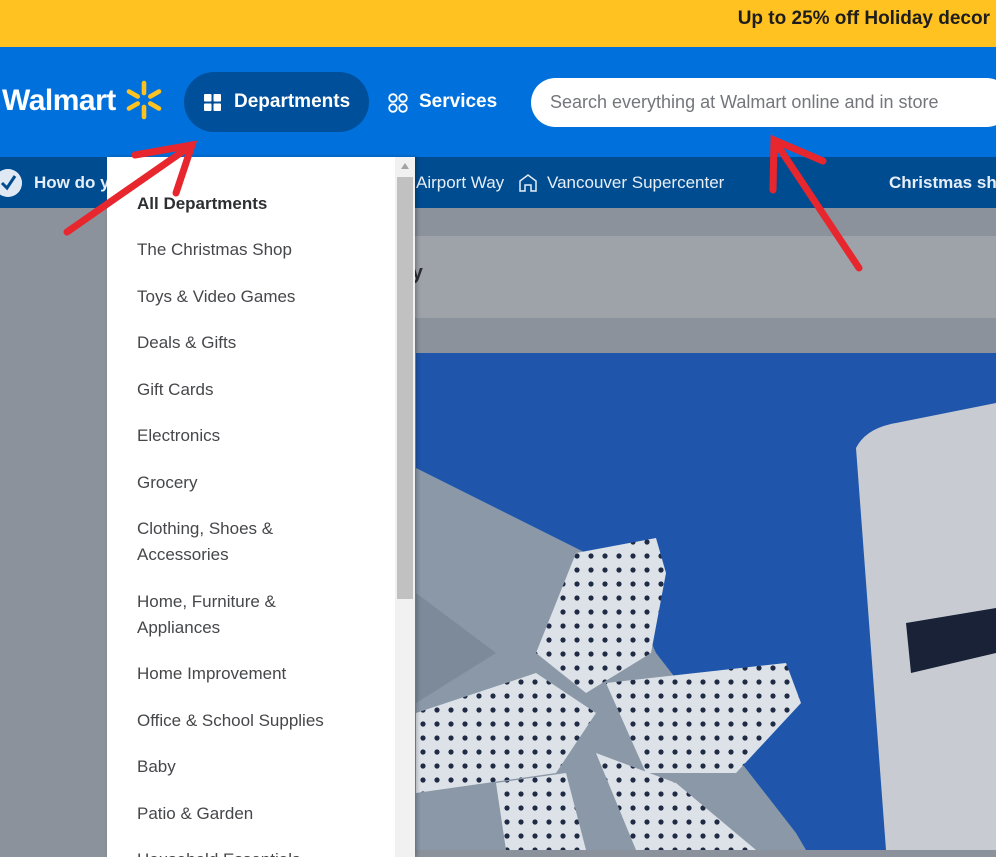 The width and height of the screenshot is (996, 857). I want to click on menu-item-clothing: Clothing, Shoes & Accessories, so click(212, 542).